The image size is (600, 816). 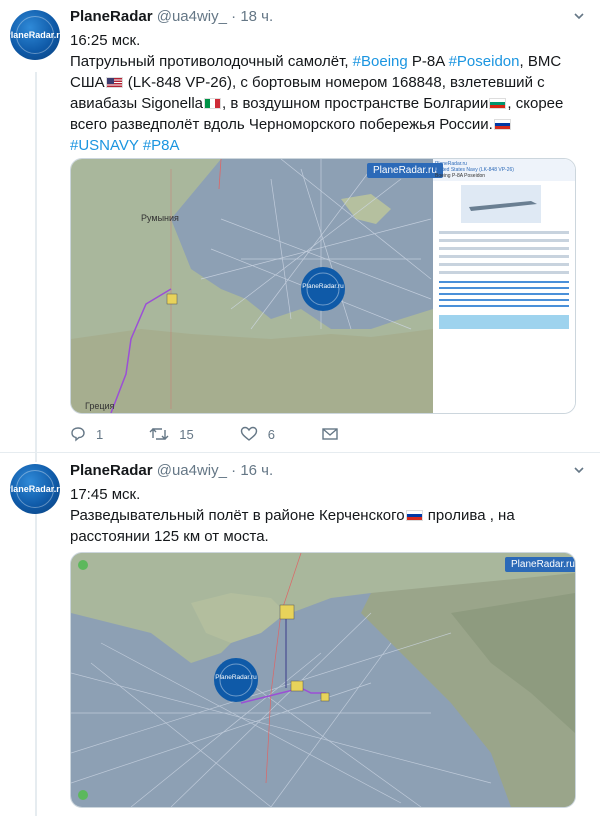 What do you see at coordinates (256, 16) in the screenshot?
I see `tweet-time: 18 ч.` at bounding box center [256, 16].